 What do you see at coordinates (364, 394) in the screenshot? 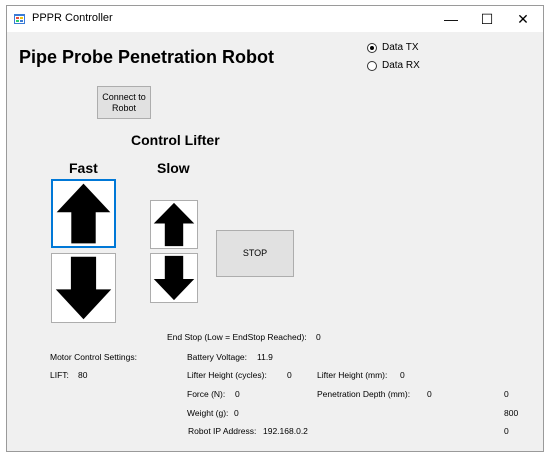
I see `penetration-label: Penetration Depth (mm):` at bounding box center [364, 394].